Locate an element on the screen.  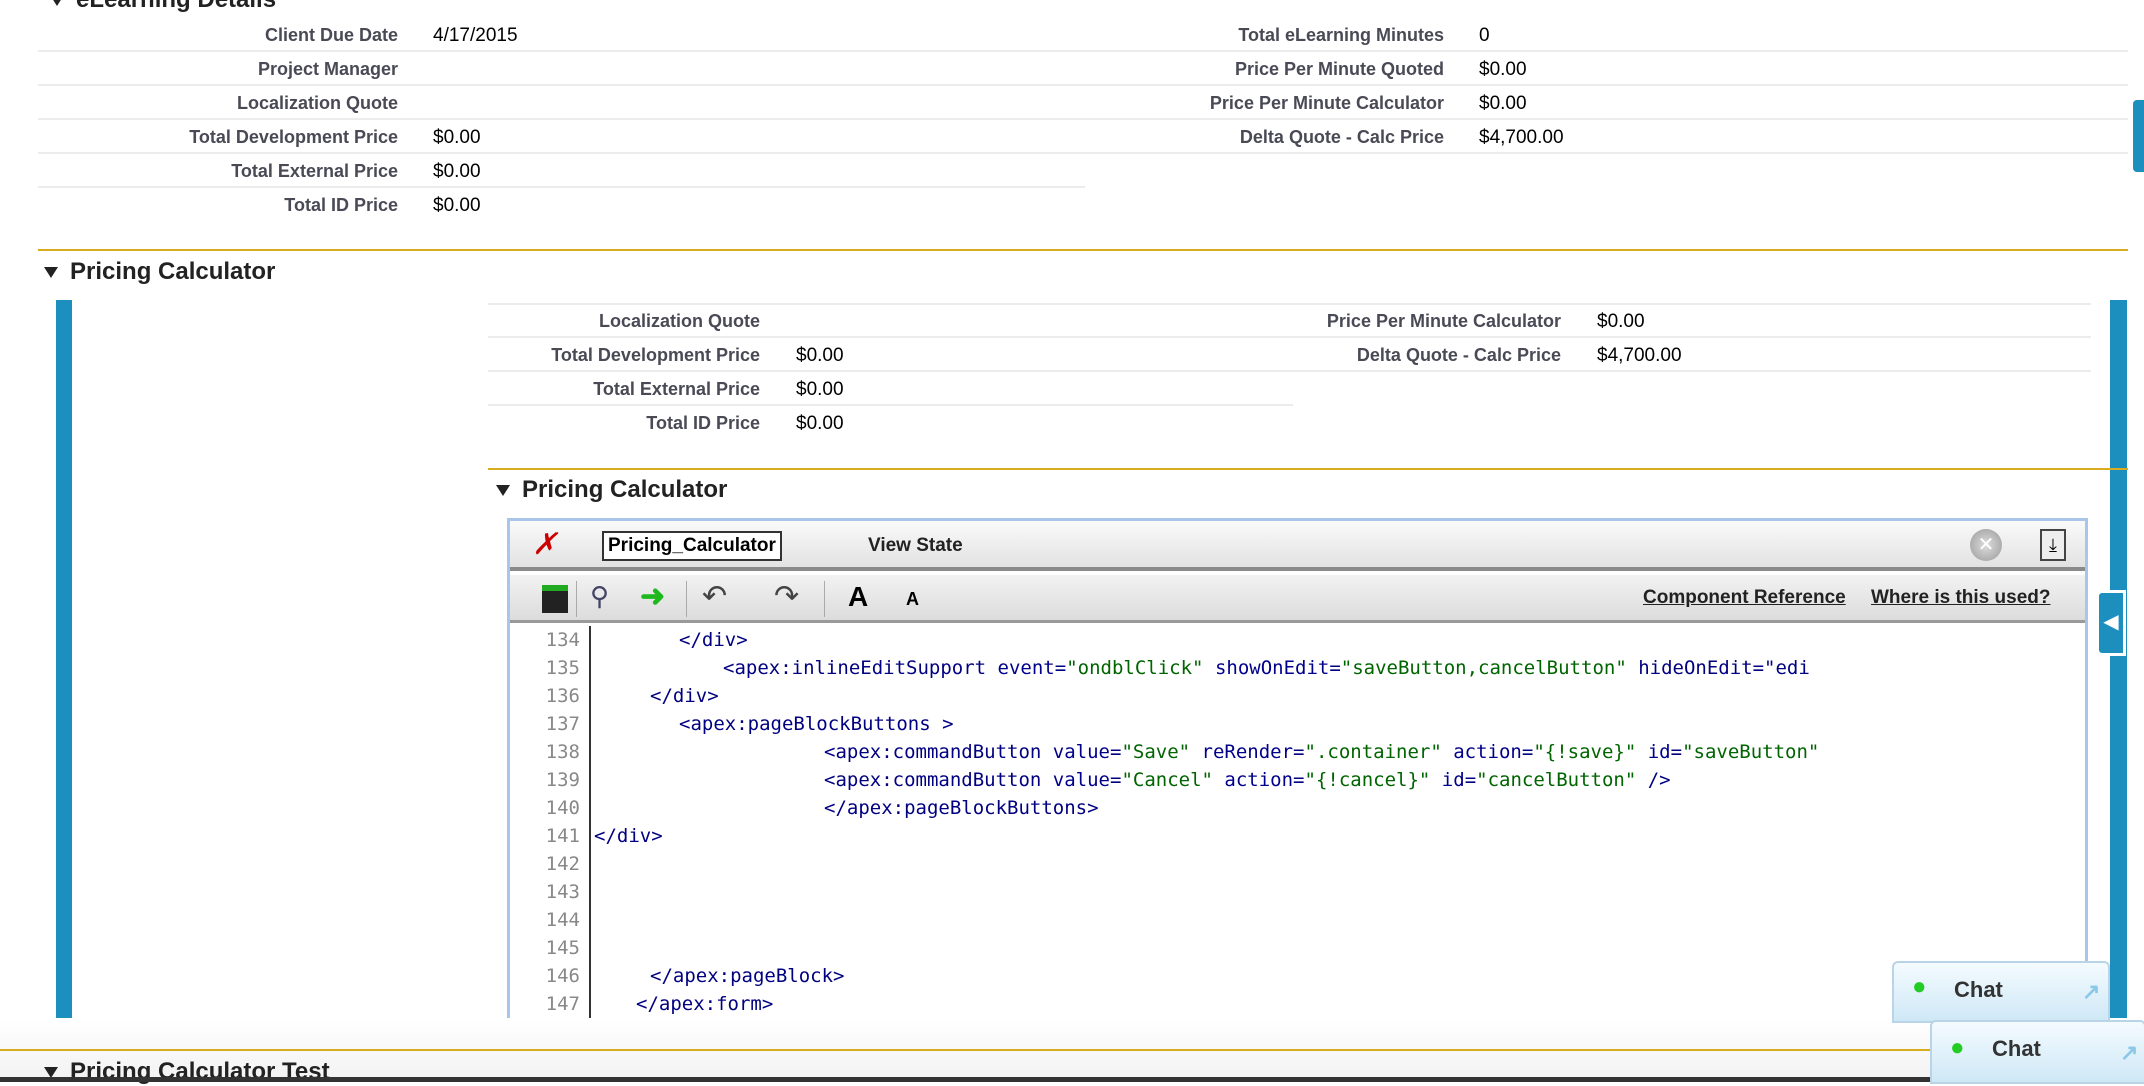
line-number: 143 is located at coordinates (562, 892).